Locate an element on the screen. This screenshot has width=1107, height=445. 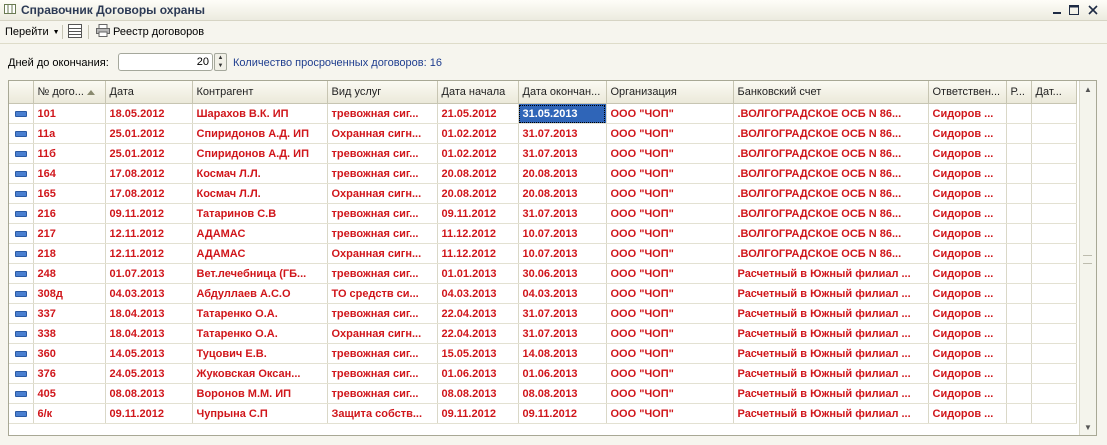
cell-end-date: 04.03.2013 is located at coordinates (562, 293).